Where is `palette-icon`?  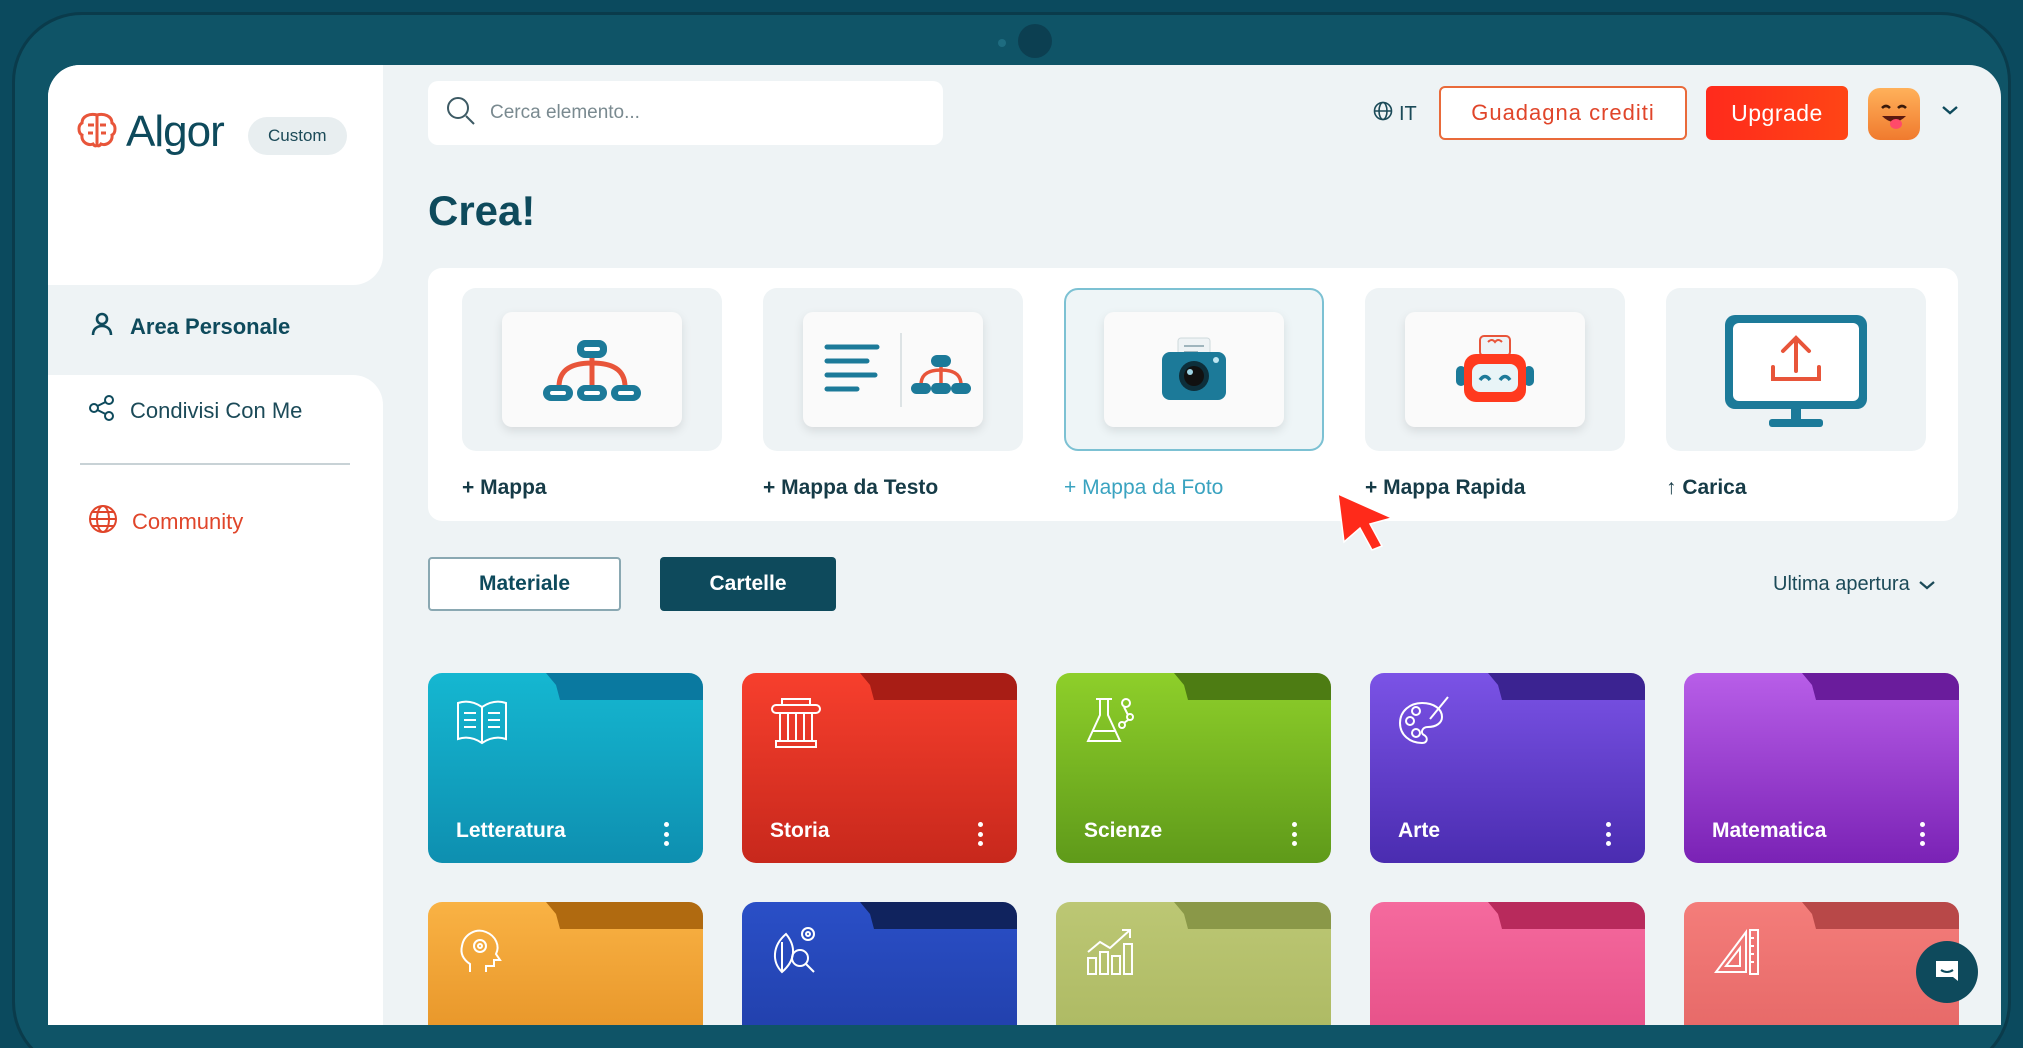
palette-icon is located at coordinates (1424, 723).